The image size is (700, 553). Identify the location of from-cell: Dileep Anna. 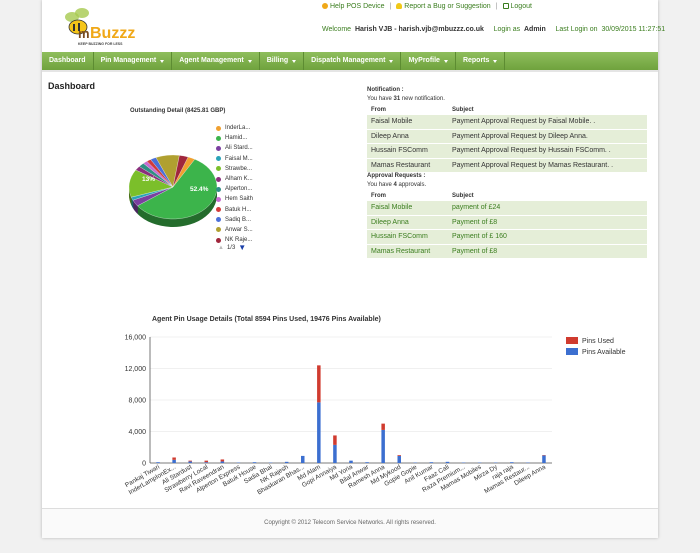
(390, 136).